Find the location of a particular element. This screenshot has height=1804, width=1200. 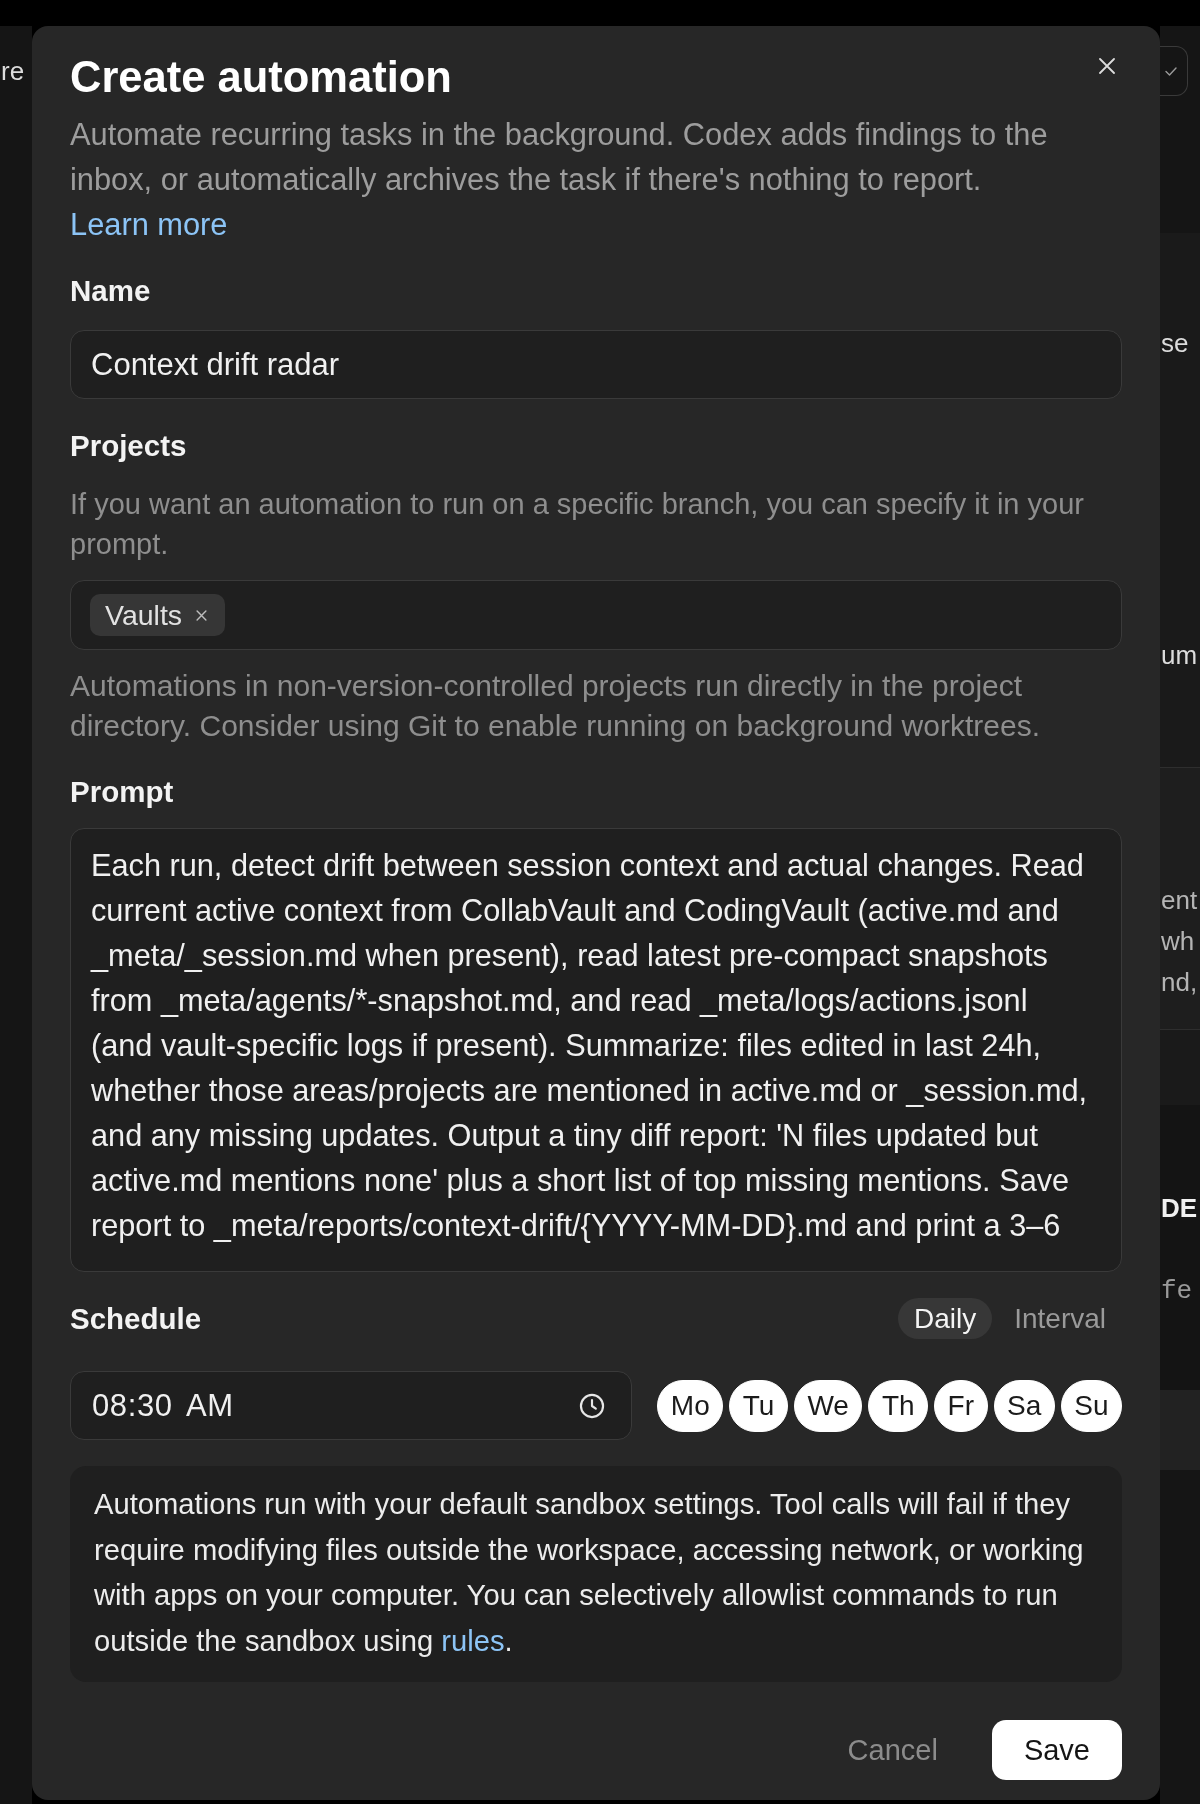

note-text: Automations in non-version-controlled projects run directly in the project directory. Consider using Git to enable running on background worktrees. is located at coordinates (555, 706).